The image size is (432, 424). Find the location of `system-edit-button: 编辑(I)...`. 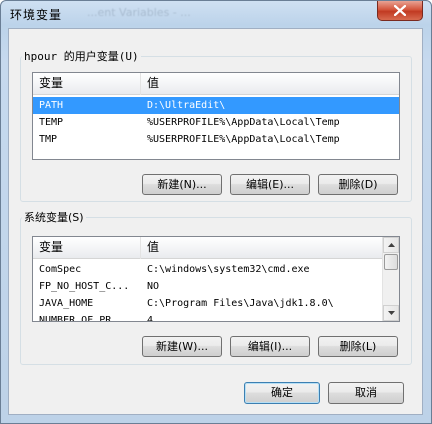

system-edit-button: 编辑(I)... is located at coordinates (270, 346).